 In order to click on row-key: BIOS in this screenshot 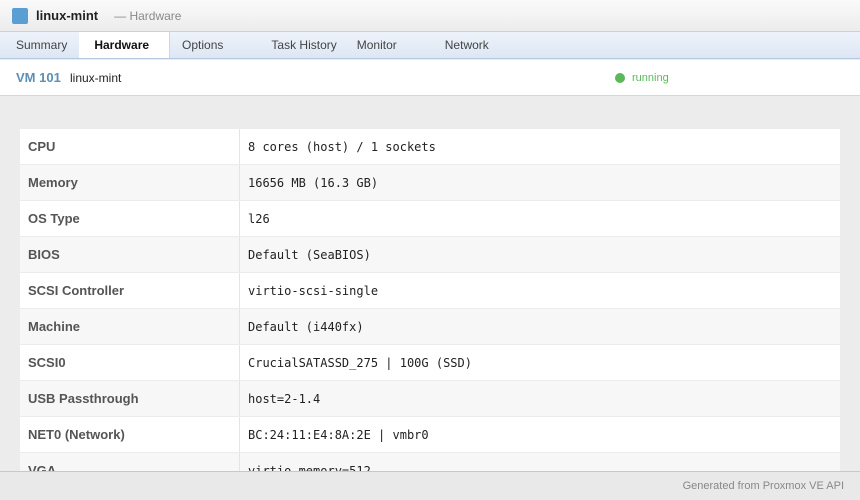, I will do `click(130, 254)`.